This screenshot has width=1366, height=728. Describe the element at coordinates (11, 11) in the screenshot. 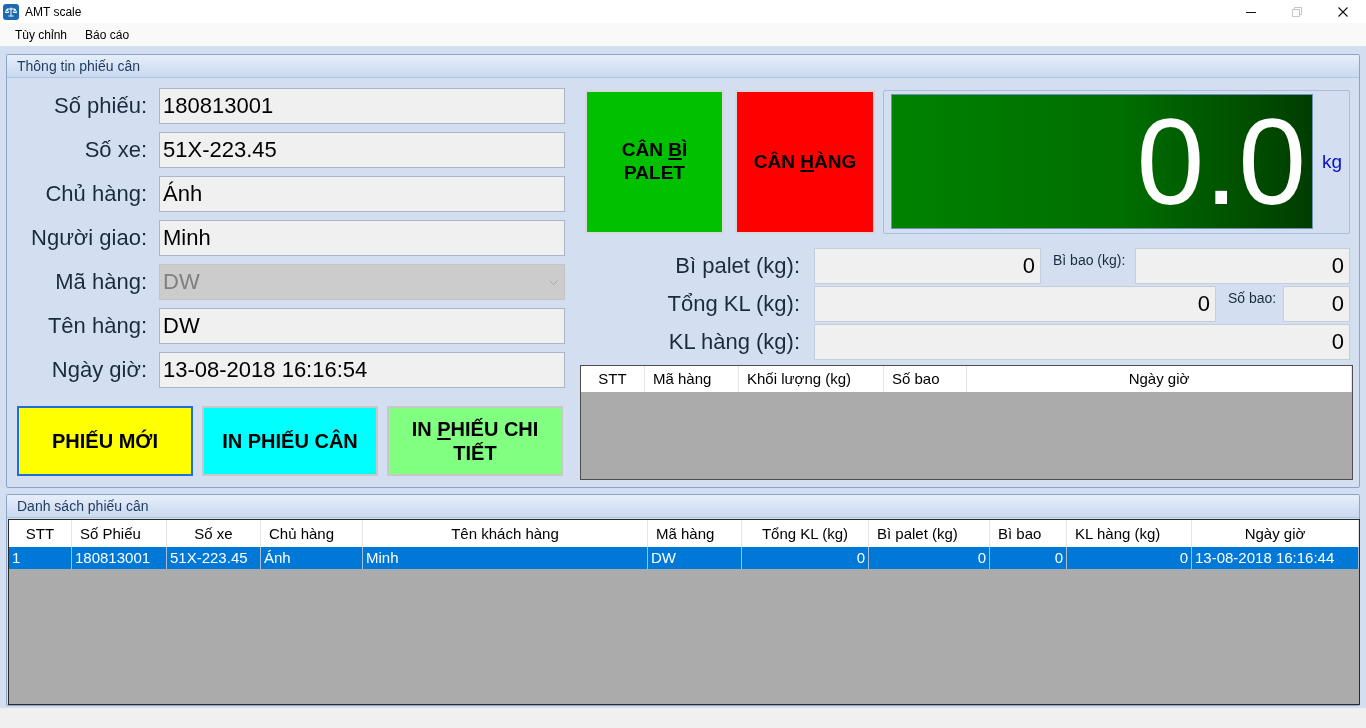

I see `app-icon` at that location.